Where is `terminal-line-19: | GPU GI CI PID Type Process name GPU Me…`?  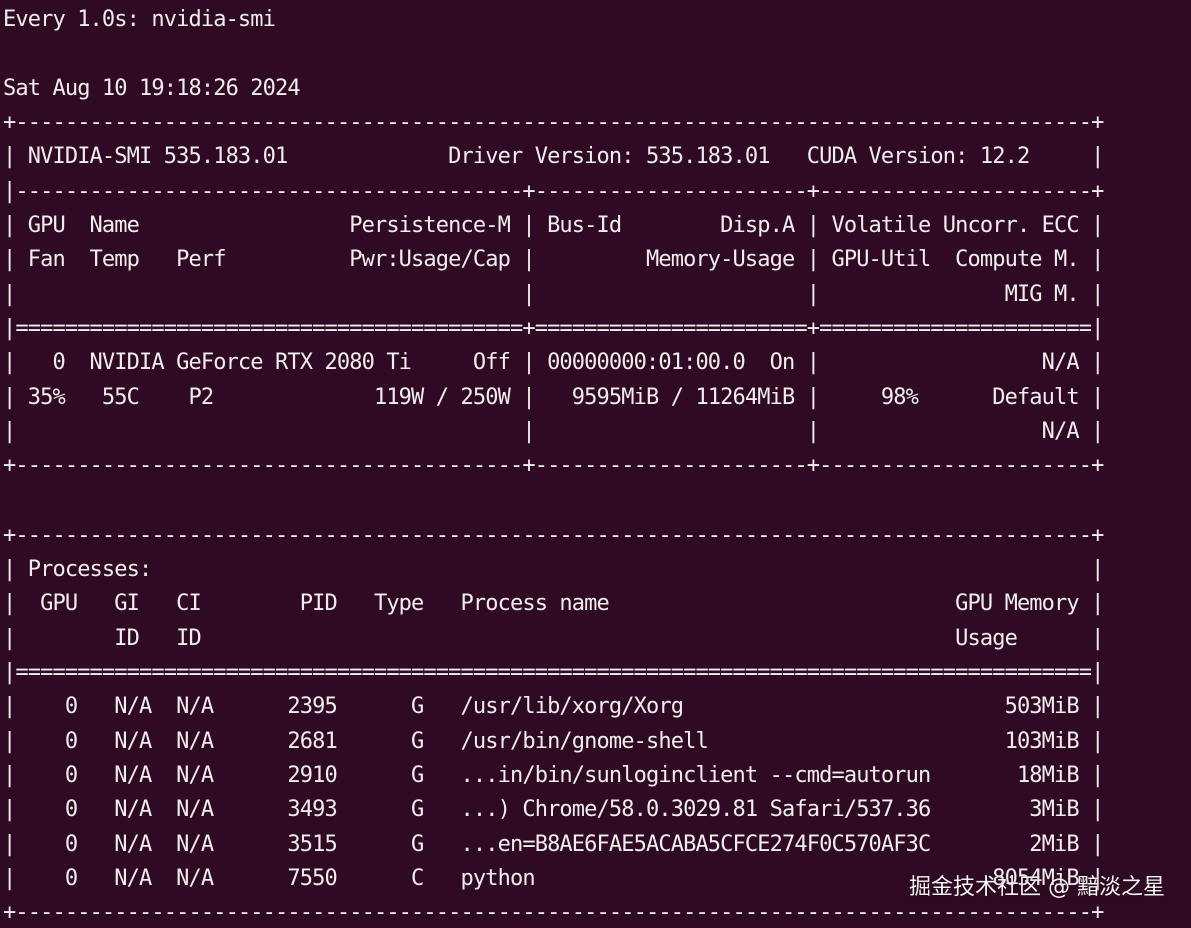 terminal-line-19: | GPU GI CI PID Type Process name GPU Me… is located at coordinates (553, 603).